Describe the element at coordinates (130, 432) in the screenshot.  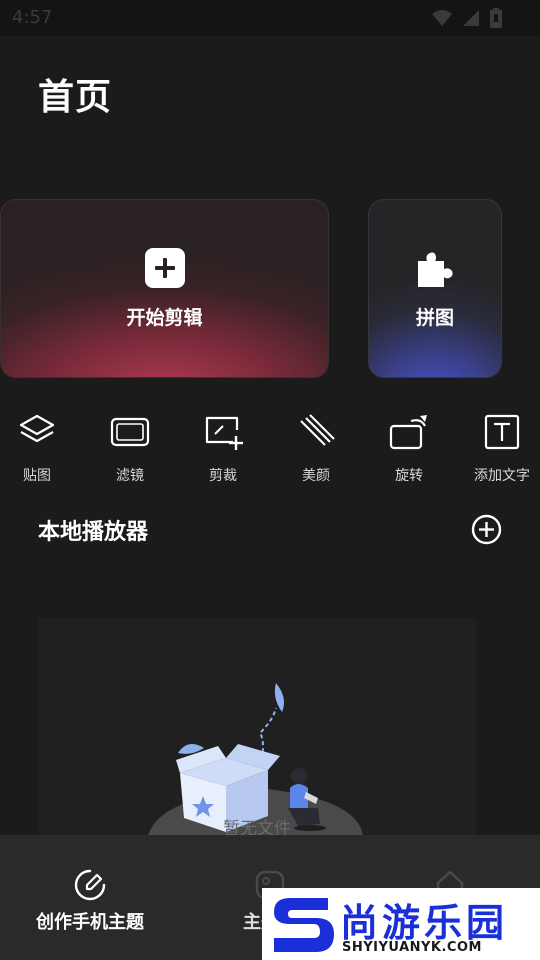
I see `filter-frame-icon` at that location.